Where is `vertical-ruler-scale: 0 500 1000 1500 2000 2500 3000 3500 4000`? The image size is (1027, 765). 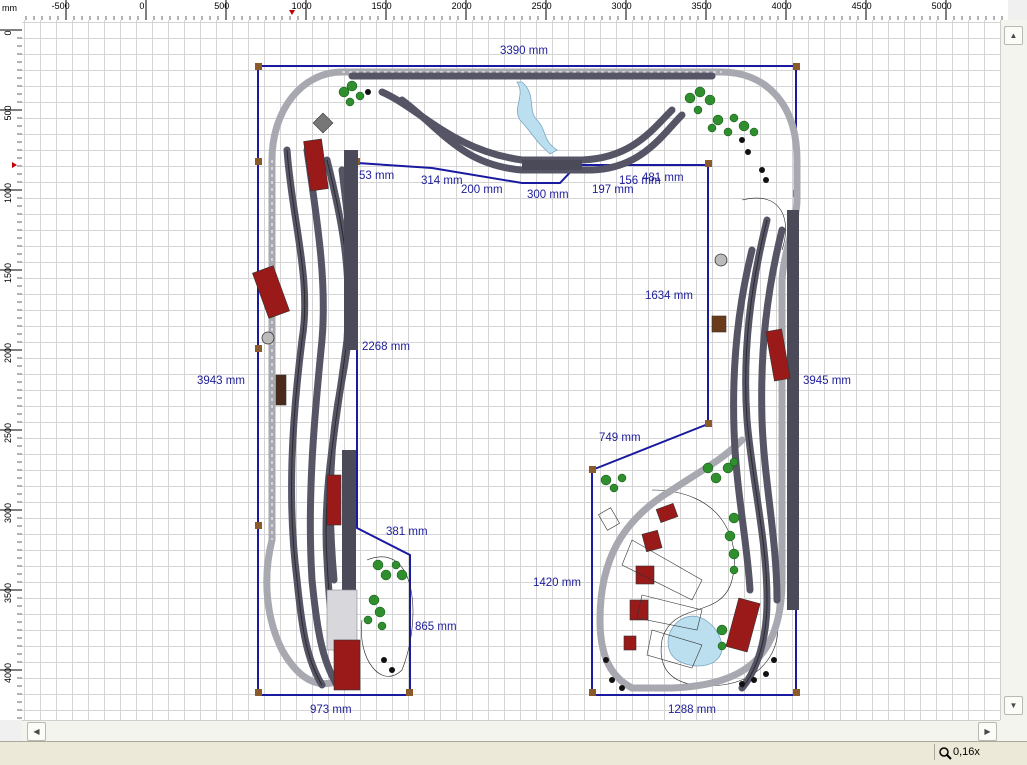
vertical-ruler-scale: 0 500 1000 1500 2000 2500 3000 3500 4000 is located at coordinates (11, 374).